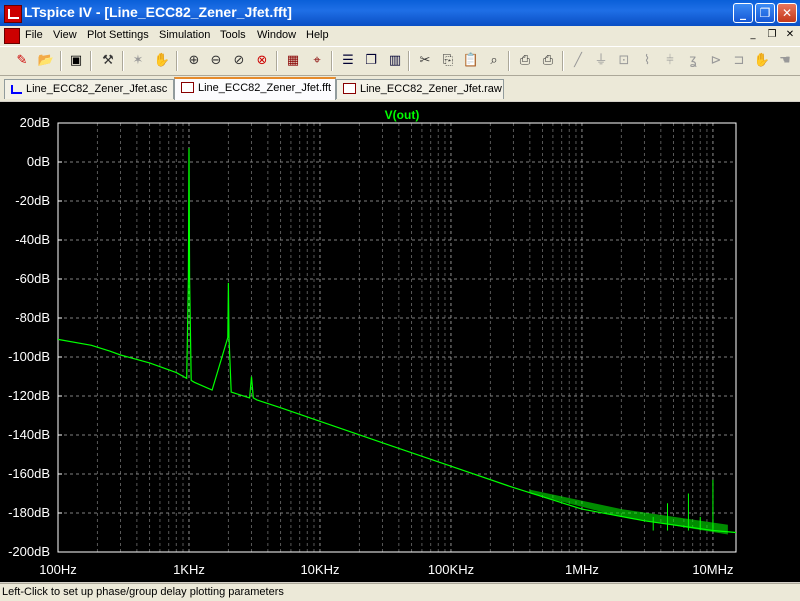 The image size is (800, 601). Describe the element at coordinates (548, 61) in the screenshot. I see `print-icon: ⎙` at that location.